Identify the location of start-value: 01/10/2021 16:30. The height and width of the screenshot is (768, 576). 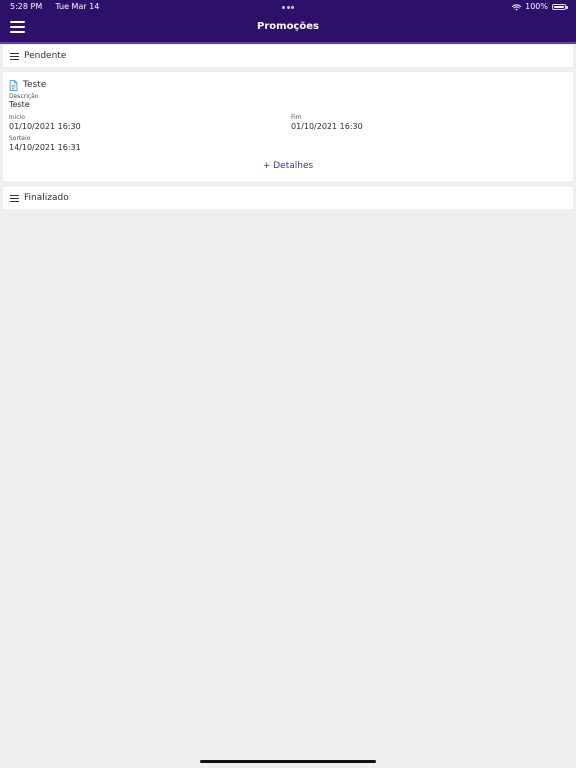
(45, 126).